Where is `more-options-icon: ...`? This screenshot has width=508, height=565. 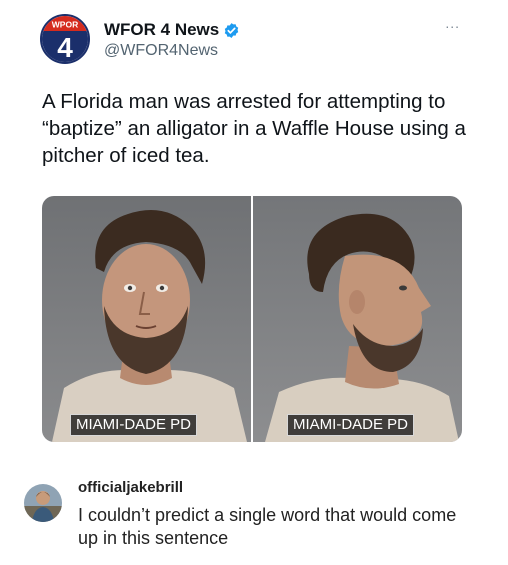 more-options-icon: ... is located at coordinates (452, 23).